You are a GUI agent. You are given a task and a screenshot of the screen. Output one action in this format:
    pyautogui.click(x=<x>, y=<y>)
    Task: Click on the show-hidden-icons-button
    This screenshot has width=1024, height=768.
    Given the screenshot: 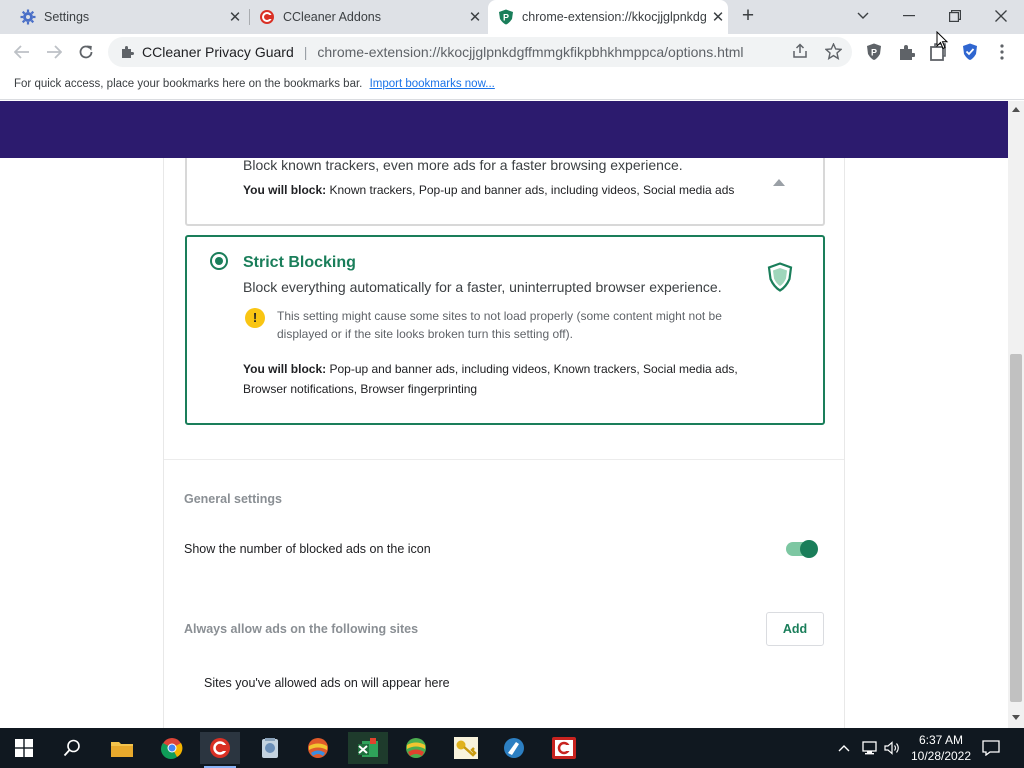 What is the action you would take?
    pyautogui.click(x=844, y=748)
    